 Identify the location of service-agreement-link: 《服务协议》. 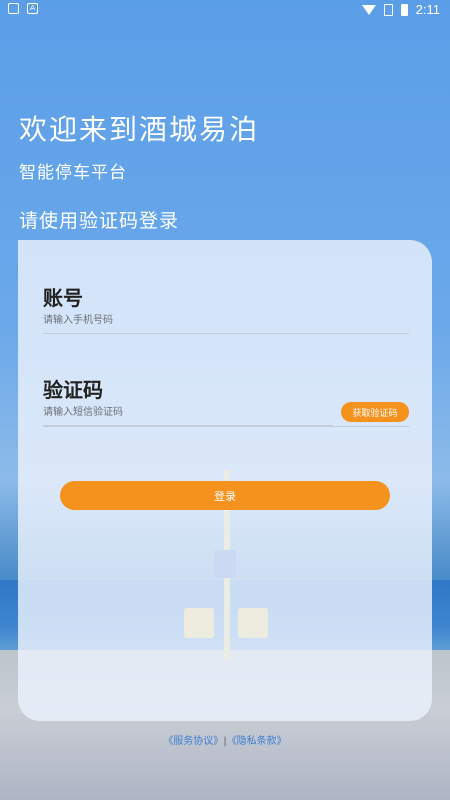
(193, 741).